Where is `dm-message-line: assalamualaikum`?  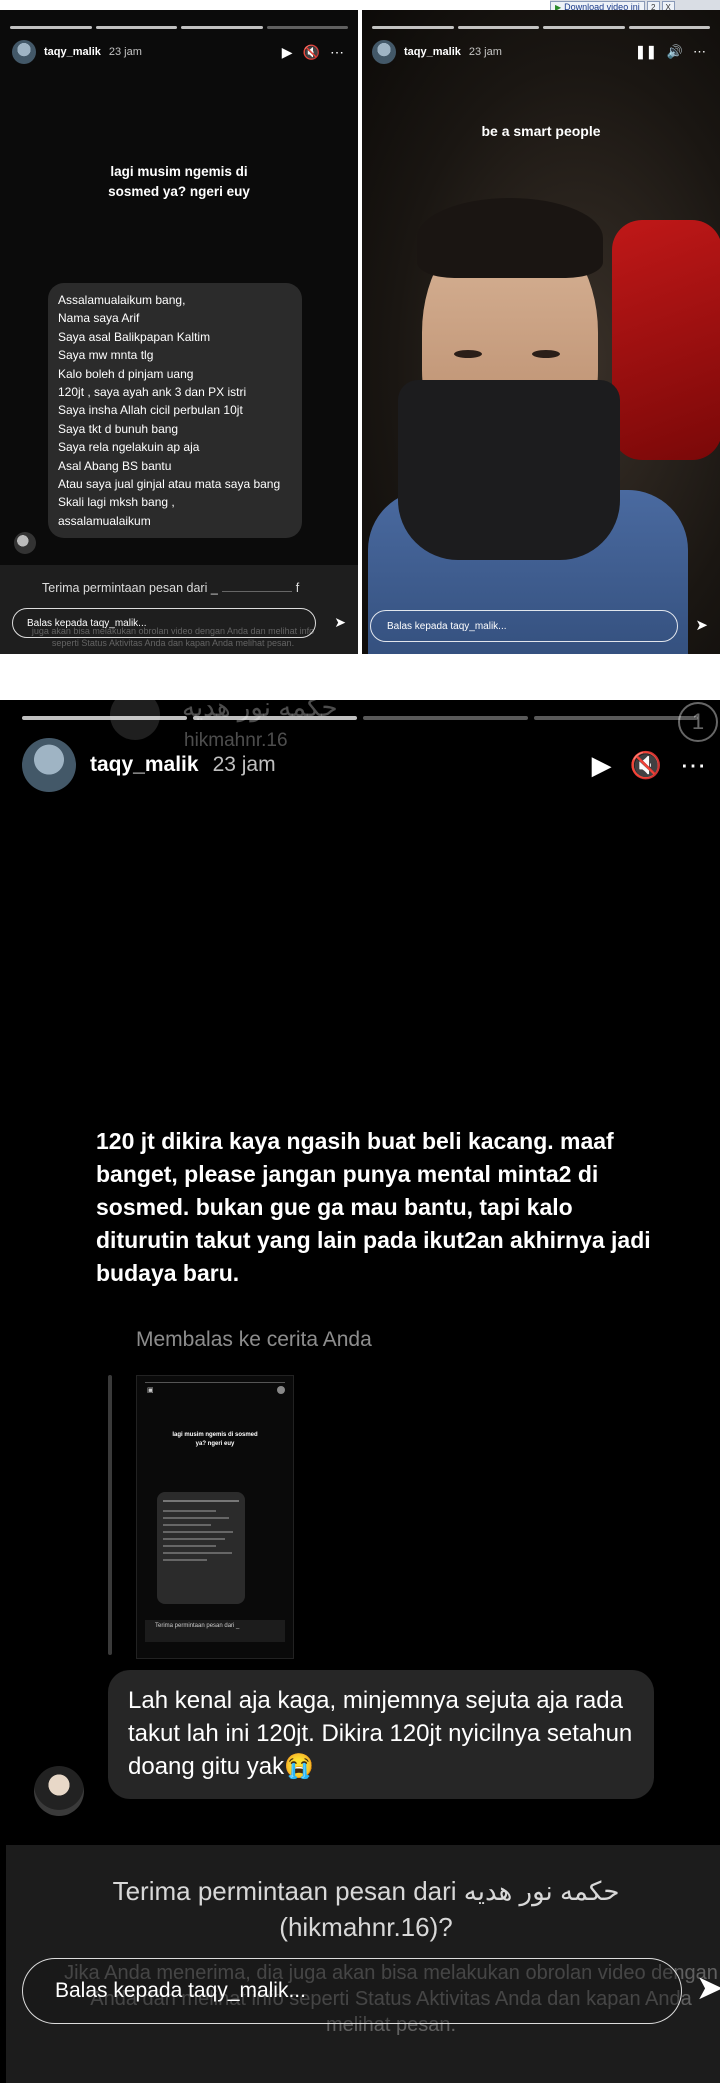
dm-message-line: assalamualaikum is located at coordinates (104, 520).